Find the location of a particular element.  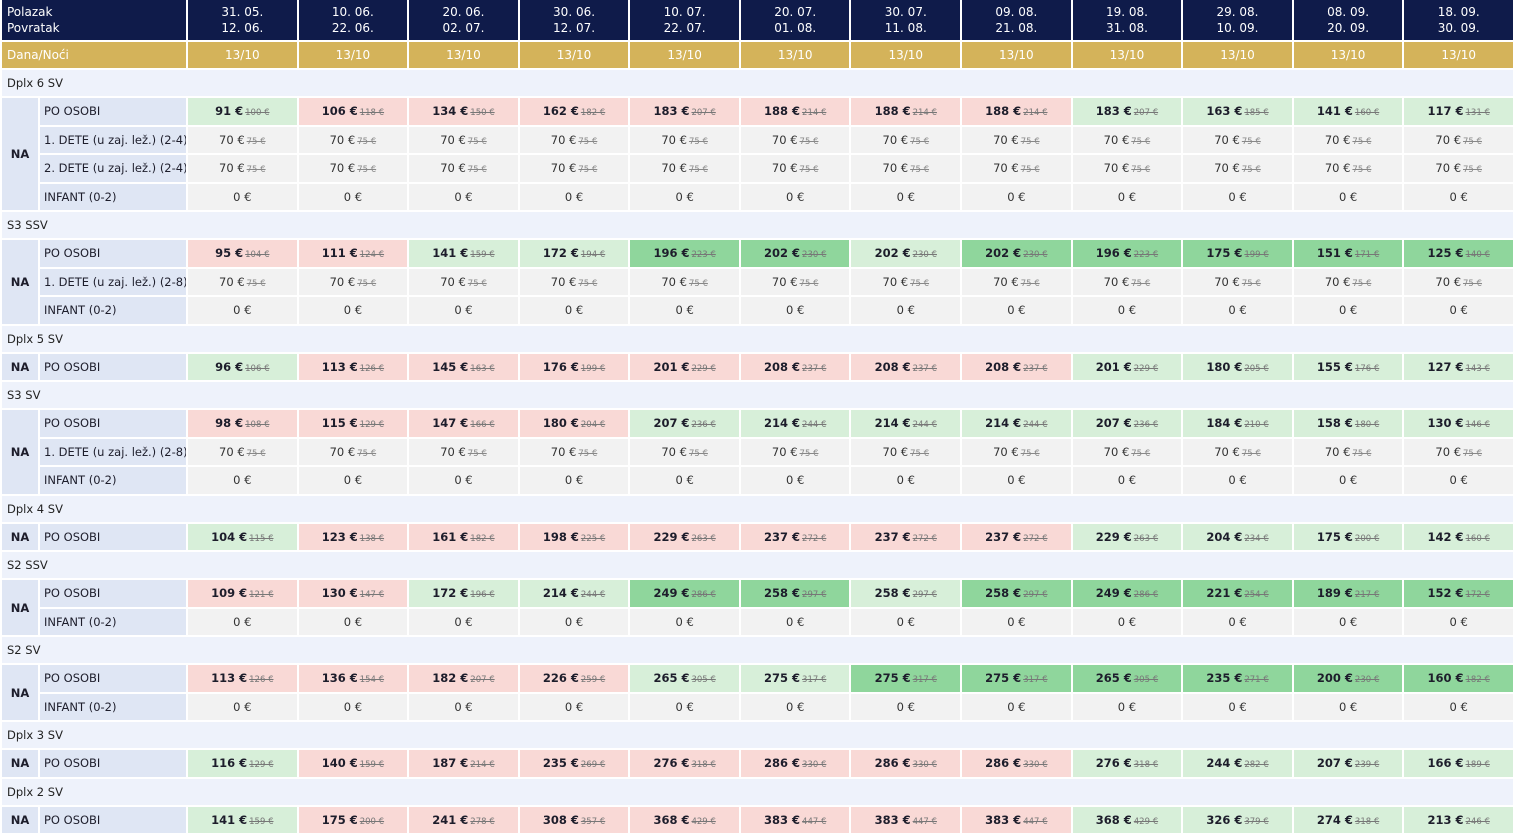

price-cell: 125 €140 € is located at coordinates (1458, 253).